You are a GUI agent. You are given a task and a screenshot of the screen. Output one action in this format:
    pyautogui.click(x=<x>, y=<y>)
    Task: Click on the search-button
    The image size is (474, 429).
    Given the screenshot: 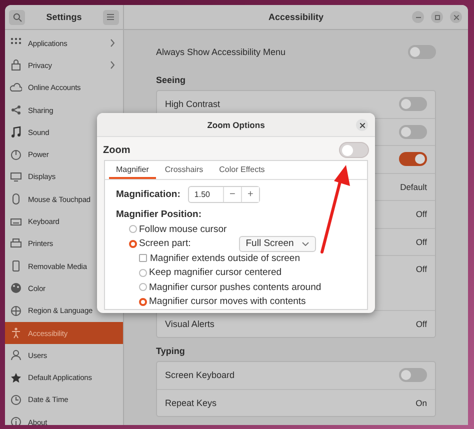 What is the action you would take?
    pyautogui.click(x=17, y=17)
    